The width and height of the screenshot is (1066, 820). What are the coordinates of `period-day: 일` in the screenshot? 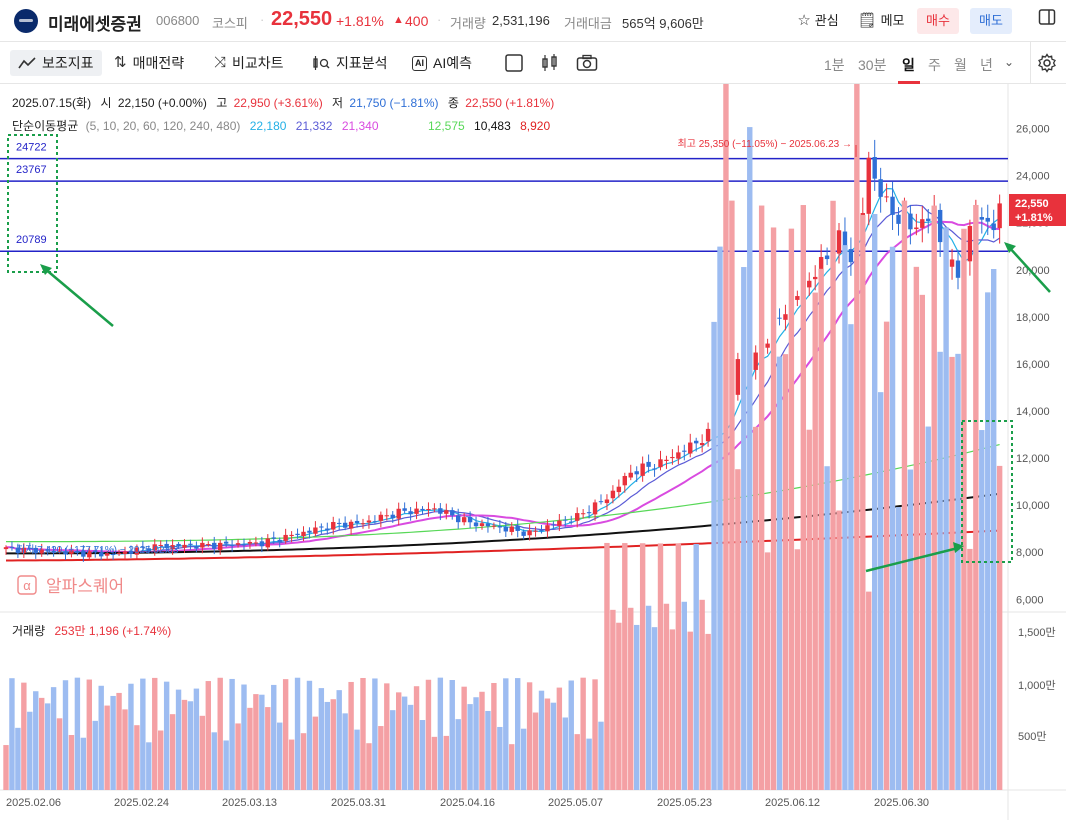 It's located at (908, 65).